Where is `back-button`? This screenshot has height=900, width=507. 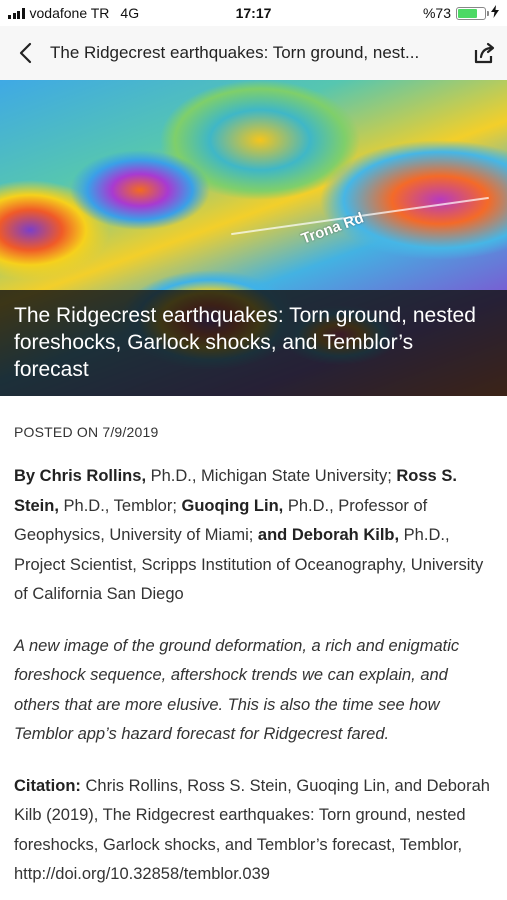 back-button is located at coordinates (25, 53).